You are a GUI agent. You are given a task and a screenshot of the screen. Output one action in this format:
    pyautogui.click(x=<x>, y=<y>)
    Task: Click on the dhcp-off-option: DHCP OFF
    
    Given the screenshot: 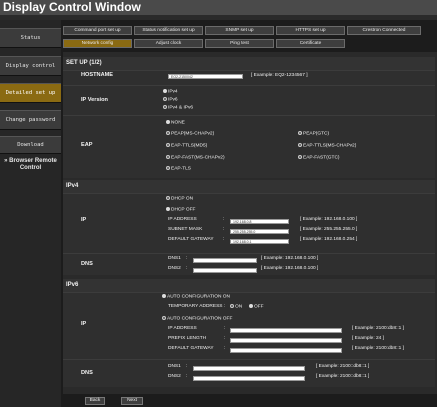 What is the action you would take?
    pyautogui.click(x=180, y=209)
    